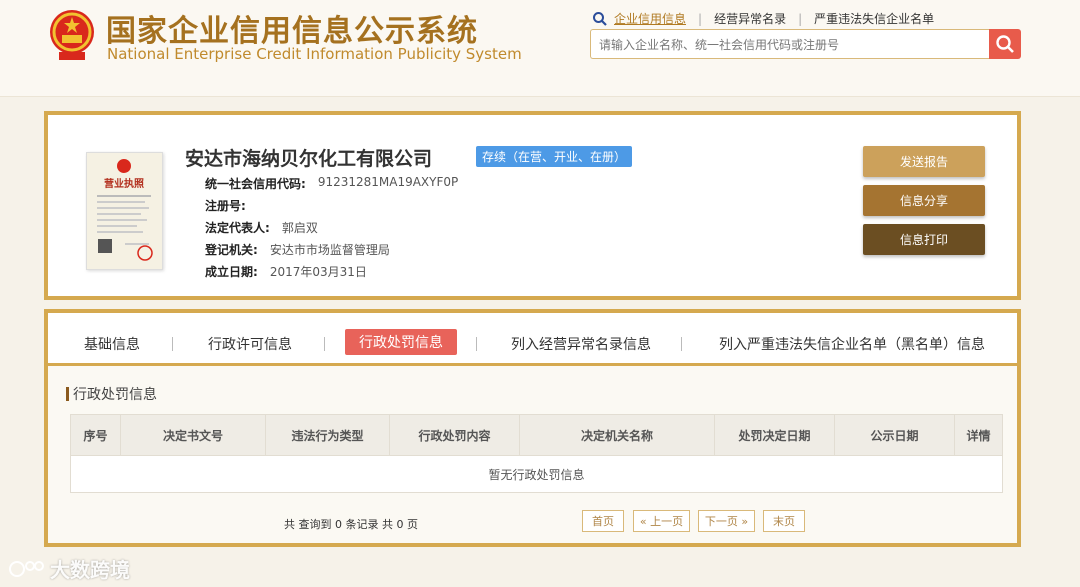 The width and height of the screenshot is (1080, 587). I want to click on section-title-text: 行政处罚信息, so click(115, 395).